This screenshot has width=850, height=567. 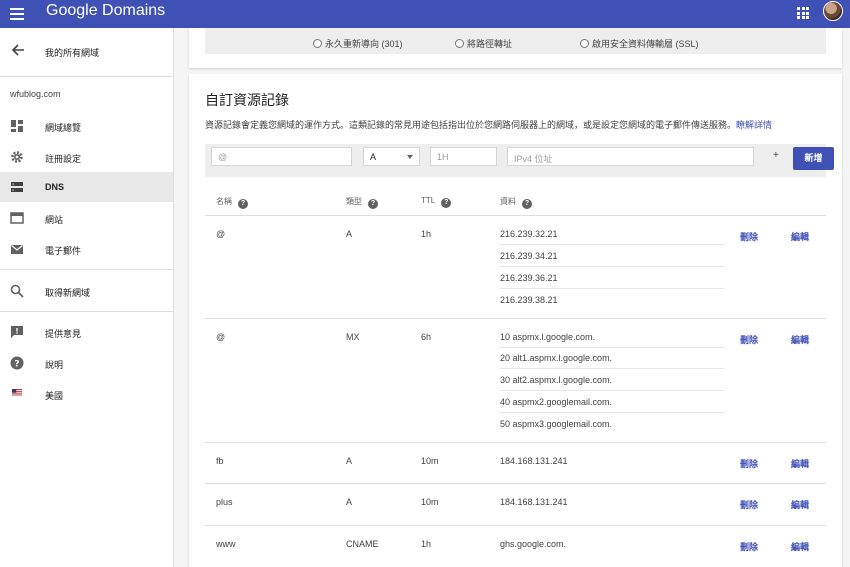 I want to click on menu-icon, so click(x=17, y=13).